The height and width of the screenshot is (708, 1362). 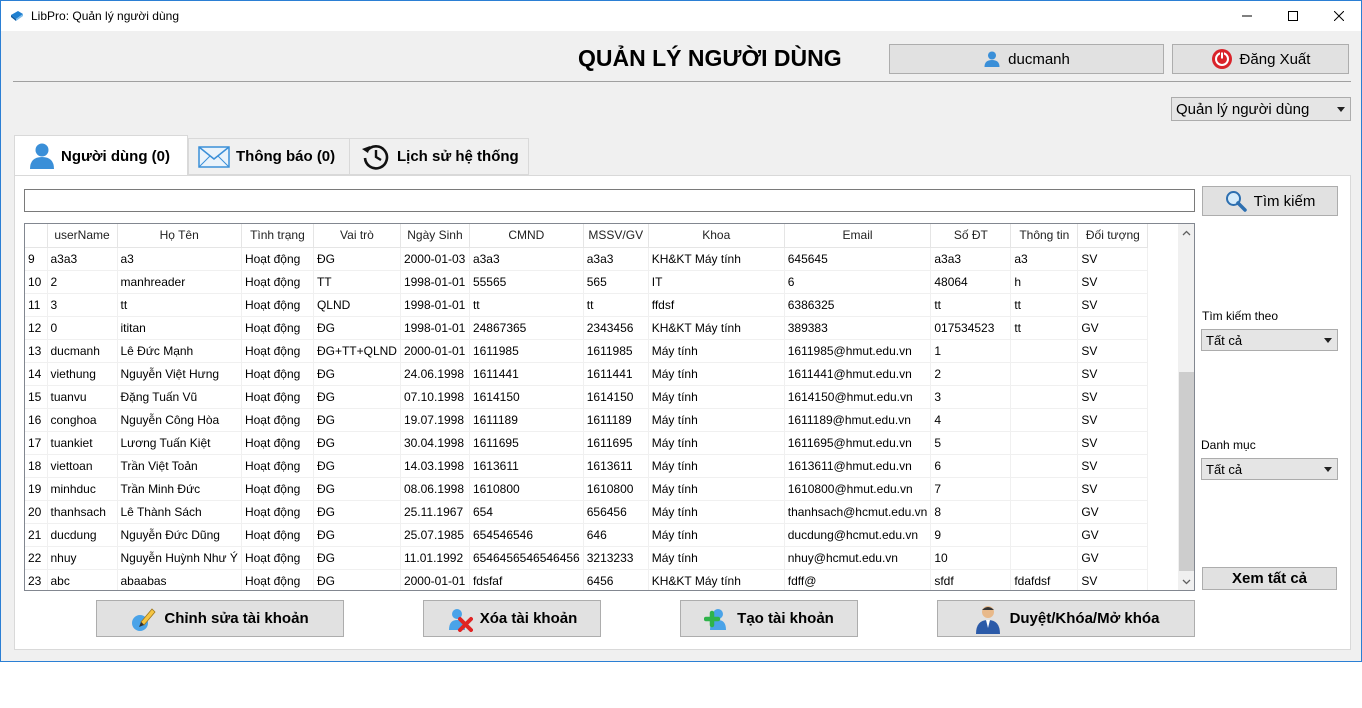 What do you see at coordinates (858, 259) in the screenshot?
I see `table-cell: 645645` at bounding box center [858, 259].